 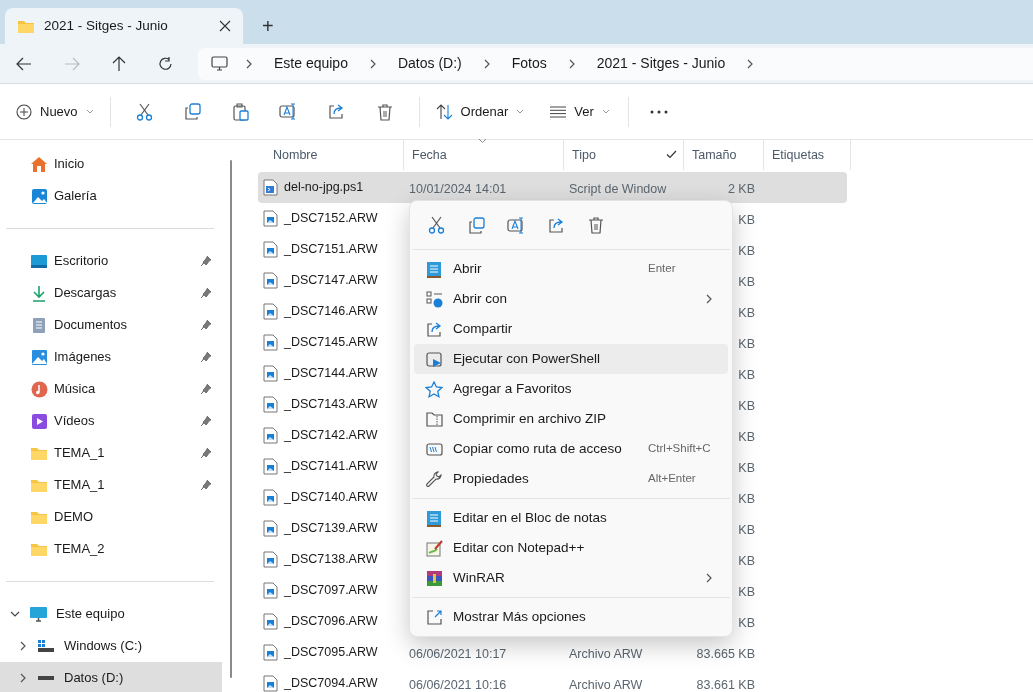 I want to click on tree-label: Datos (D:), so click(x=94, y=678).